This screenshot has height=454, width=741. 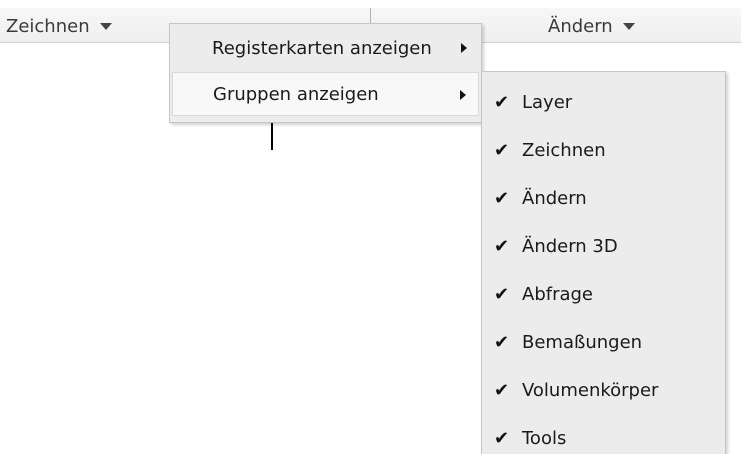 What do you see at coordinates (554, 198) in the screenshot?
I see `submenu-item-label: Ändern` at bounding box center [554, 198].